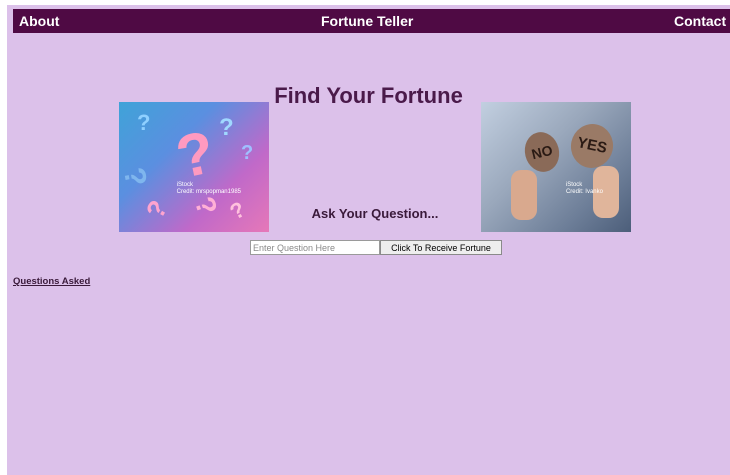 The height and width of the screenshot is (475, 730). Describe the element at coordinates (39, 21) in the screenshot. I see `nav-about-link: About` at that location.